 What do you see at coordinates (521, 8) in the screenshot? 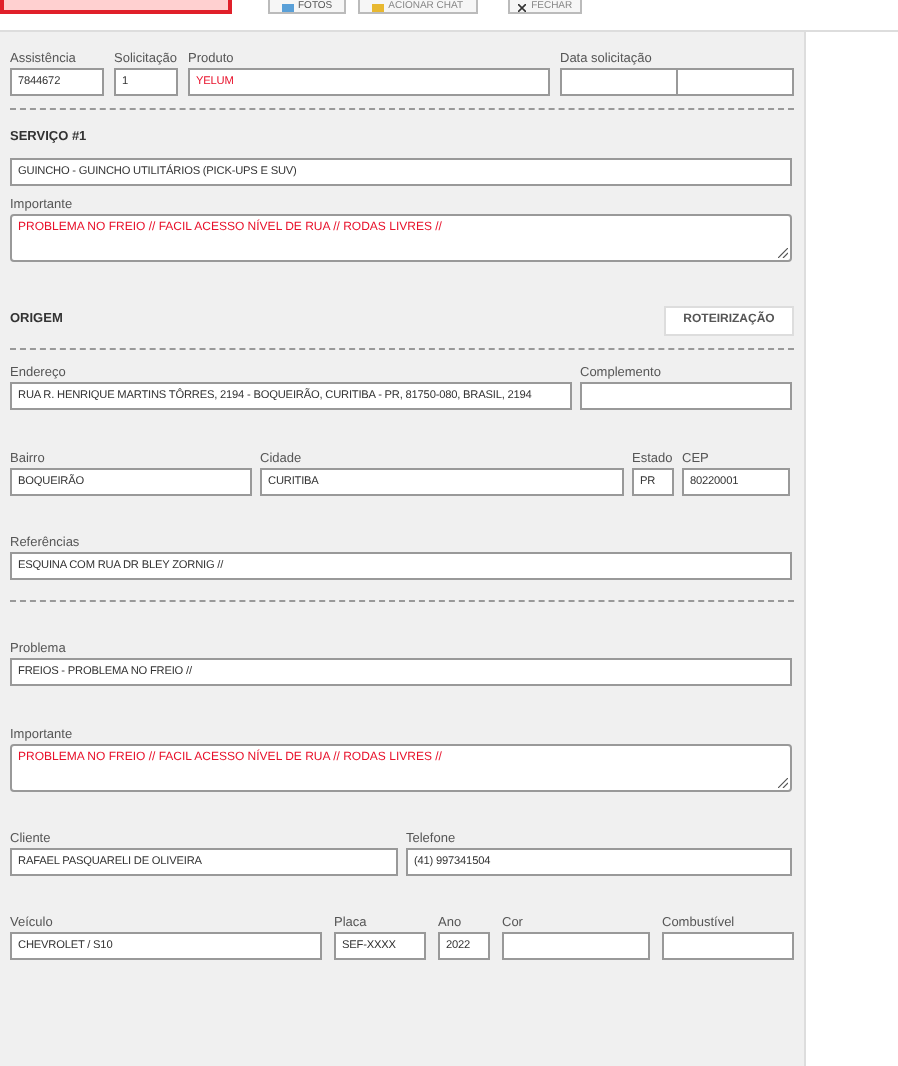
I see `close-icon` at bounding box center [521, 8].